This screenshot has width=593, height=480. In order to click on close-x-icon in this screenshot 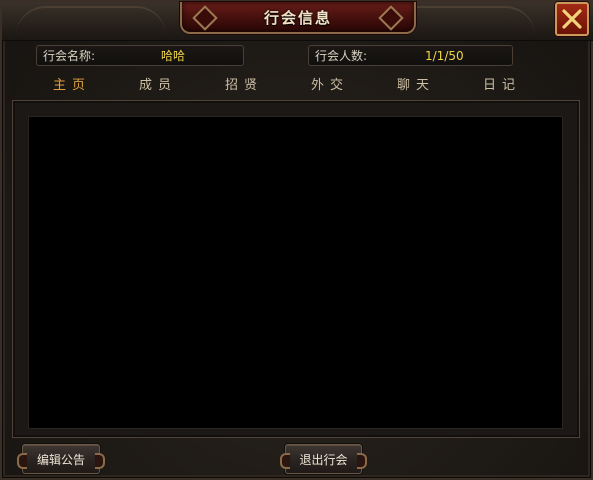, I will do `click(572, 19)`.